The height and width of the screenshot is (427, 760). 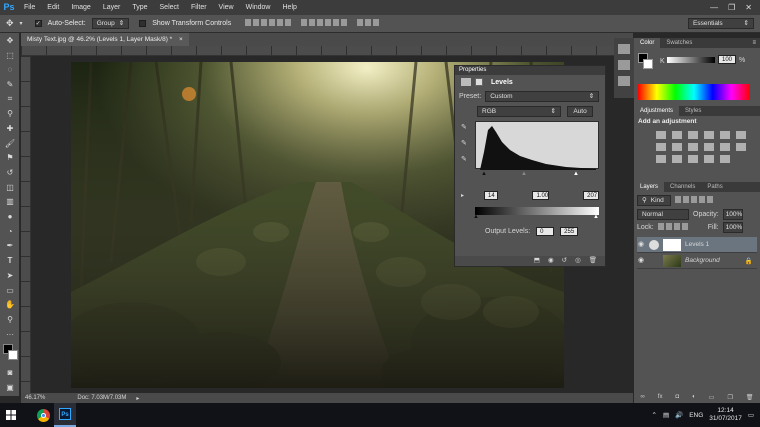 I want to click on output-slider: ▲ ▲, so click(x=536, y=217).